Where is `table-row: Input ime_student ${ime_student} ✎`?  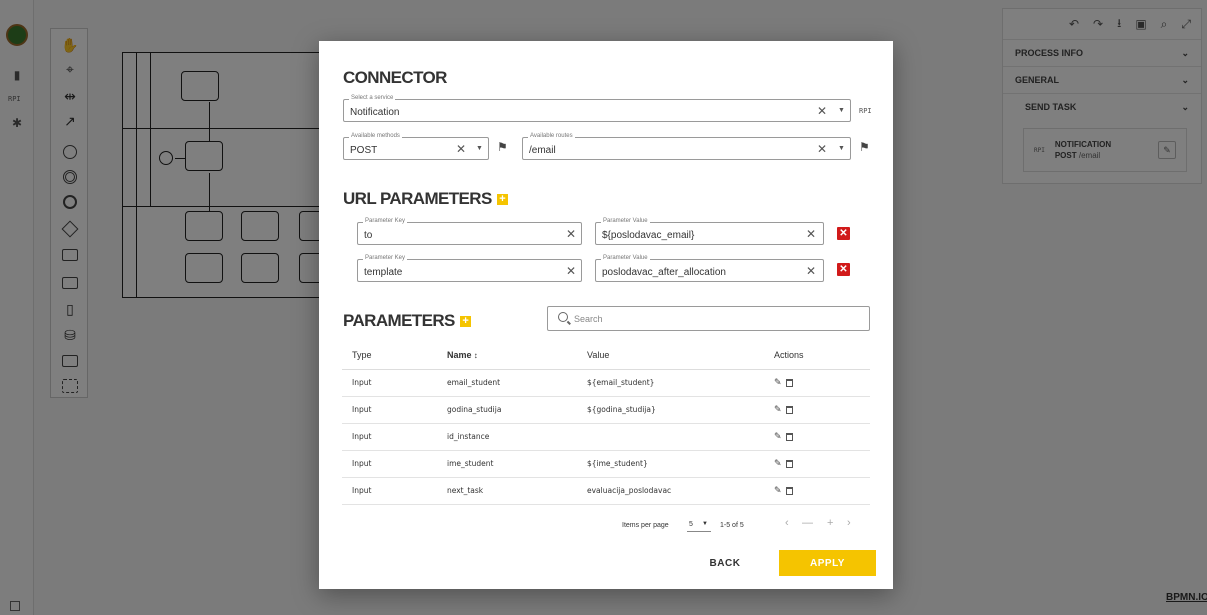
table-row: Input ime_student ${ime_student} ✎ is located at coordinates (606, 464).